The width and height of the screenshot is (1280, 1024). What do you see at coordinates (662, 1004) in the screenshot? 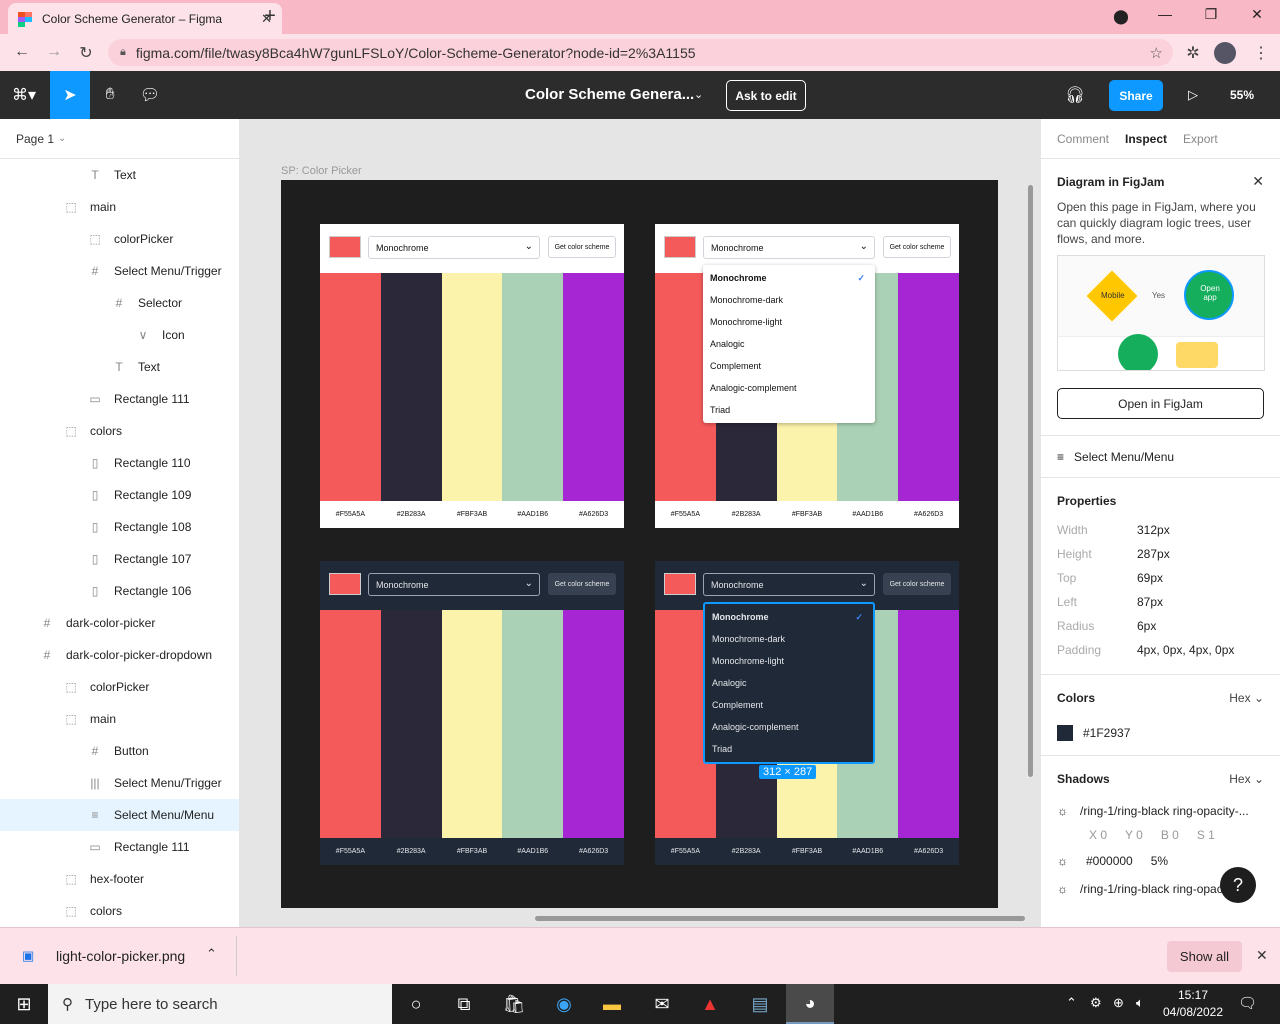
I see `mail-icon: ✉` at bounding box center [662, 1004].